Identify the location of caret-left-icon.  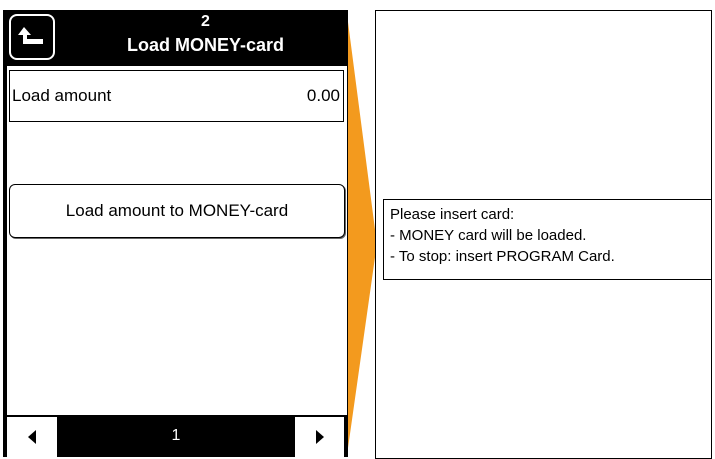
(32, 437).